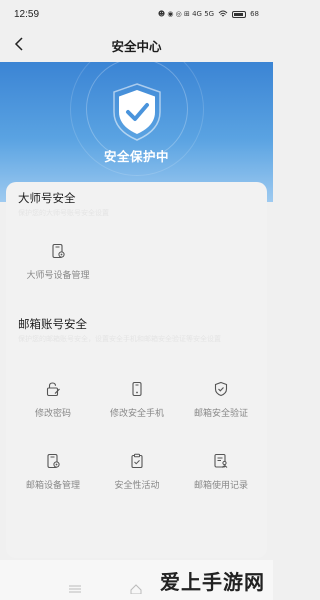 The image size is (320, 600). Describe the element at coordinates (221, 472) in the screenshot. I see `mailbox-usage-log-button: 邮箱使用记录` at that location.